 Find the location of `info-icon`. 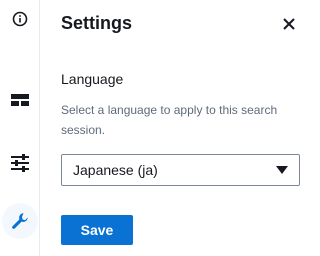

info-icon is located at coordinates (20, 19).